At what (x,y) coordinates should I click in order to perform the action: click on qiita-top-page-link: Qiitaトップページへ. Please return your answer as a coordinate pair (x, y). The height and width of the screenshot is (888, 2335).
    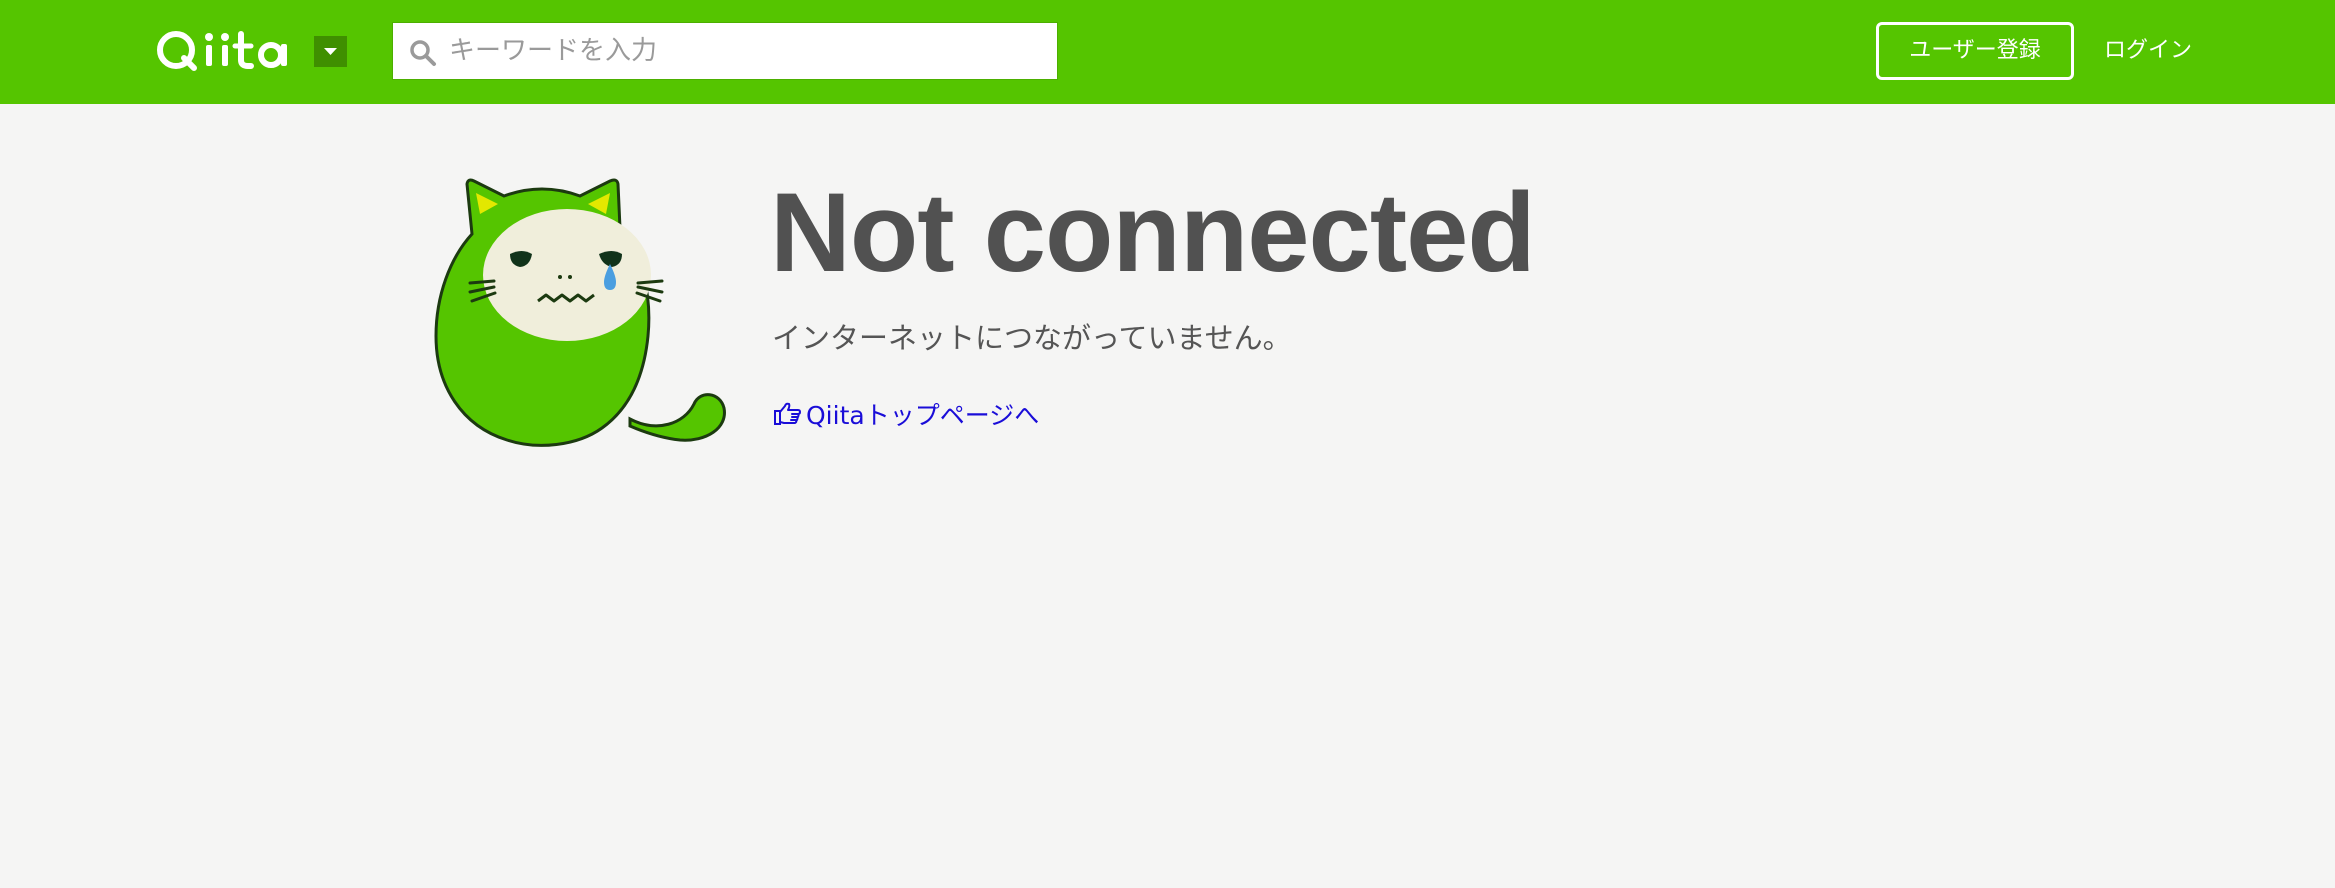
    Looking at the image, I should click on (905, 414).